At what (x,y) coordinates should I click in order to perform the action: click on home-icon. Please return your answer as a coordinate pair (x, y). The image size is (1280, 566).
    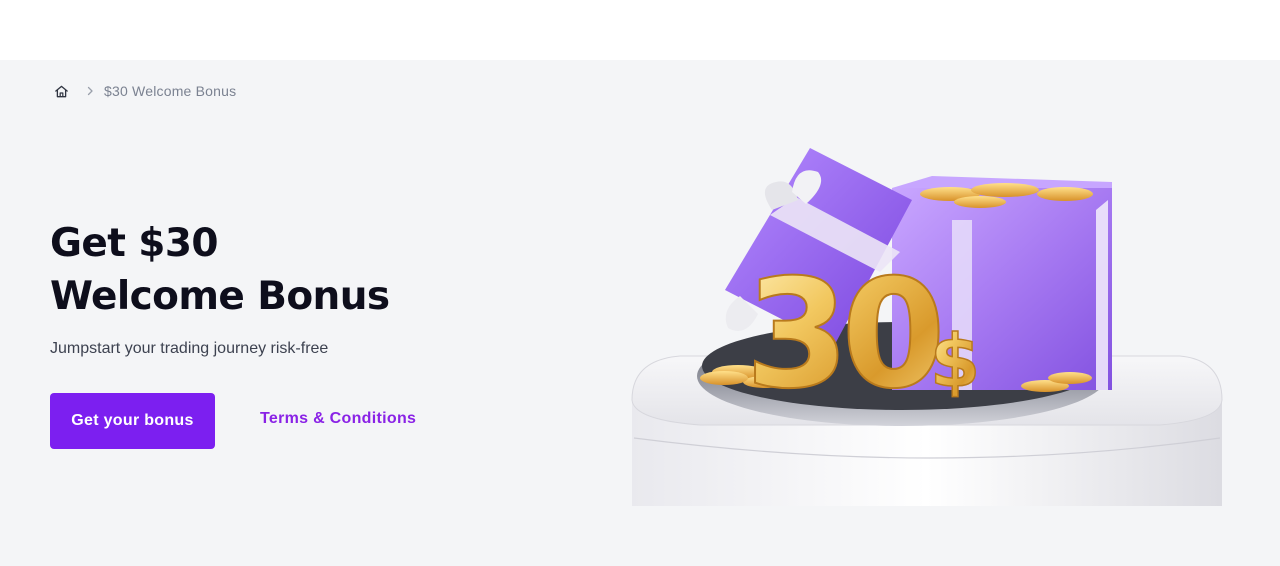
    Looking at the image, I should click on (61, 91).